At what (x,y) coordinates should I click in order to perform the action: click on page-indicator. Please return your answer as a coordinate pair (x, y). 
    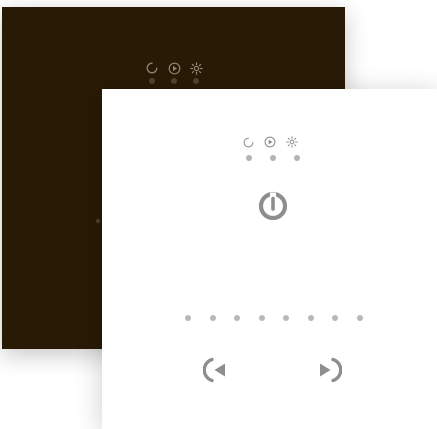
    Looking at the image, I should click on (274, 318).